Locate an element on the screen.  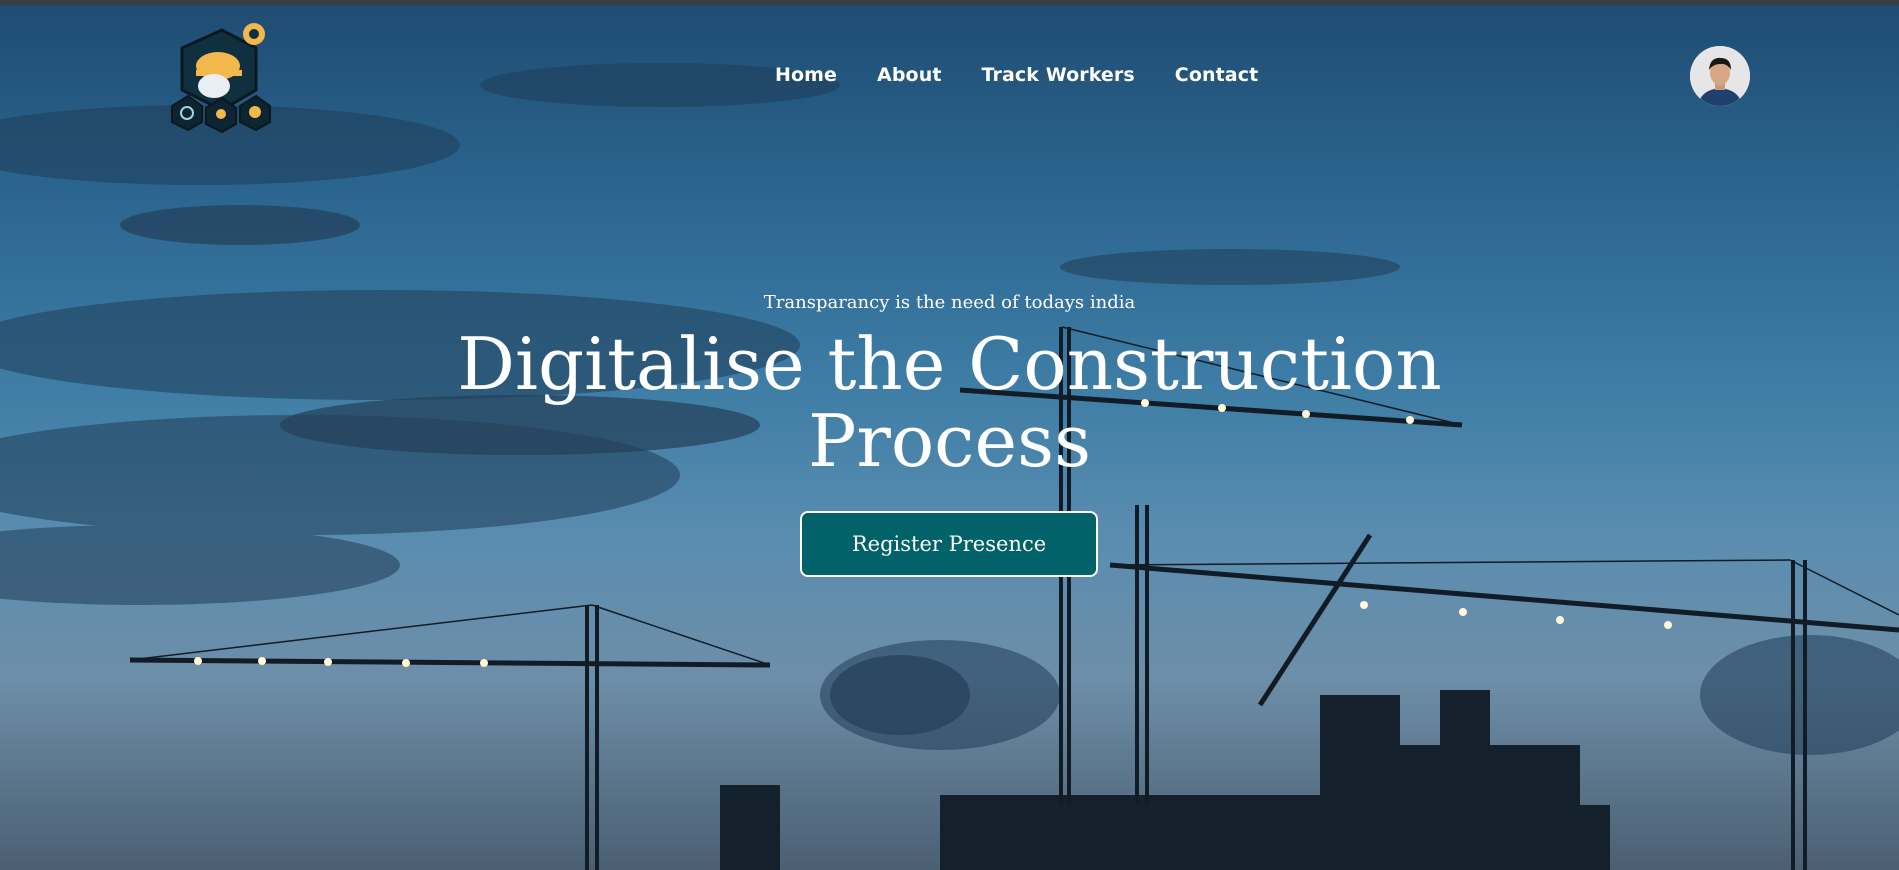
nav-about-link: About is located at coordinates (909, 75).